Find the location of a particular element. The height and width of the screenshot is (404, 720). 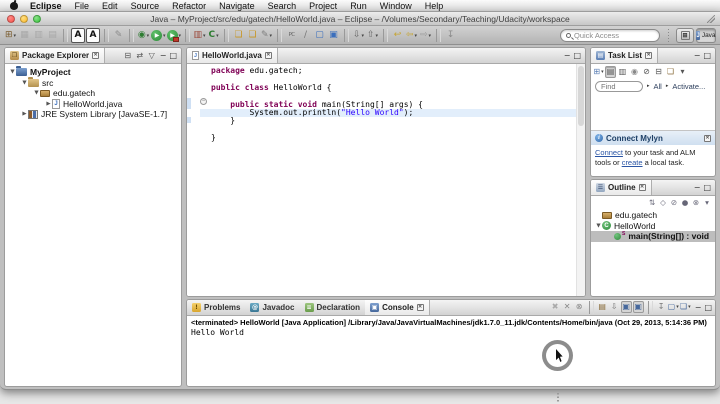

quick-access-box is located at coordinates (610, 35).